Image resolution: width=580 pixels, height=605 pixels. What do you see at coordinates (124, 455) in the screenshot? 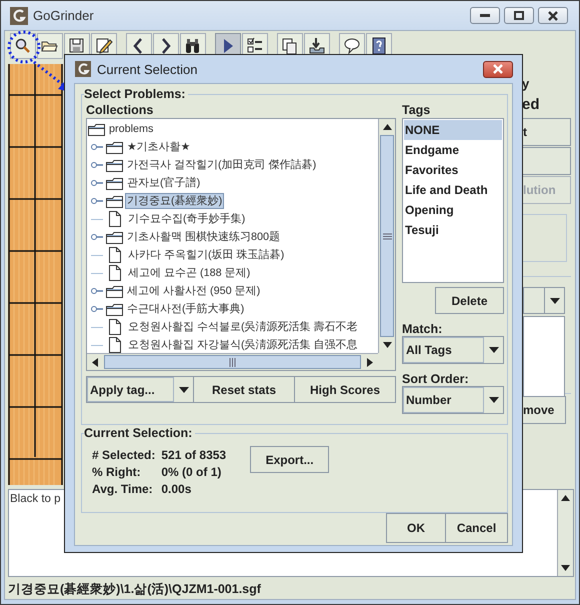
I see `stat-label: # Selected:` at bounding box center [124, 455].